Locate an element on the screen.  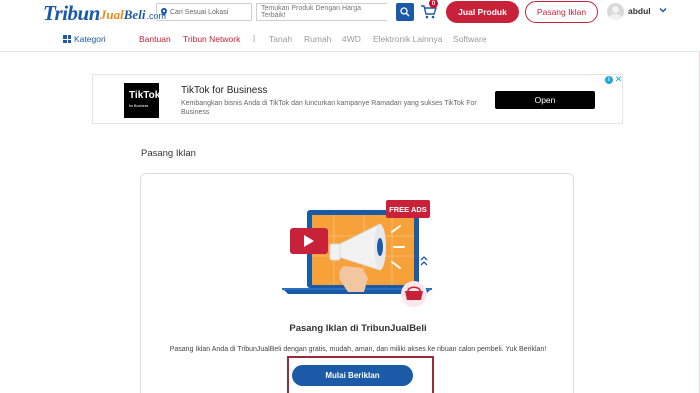
username: abdul is located at coordinates (639, 11).